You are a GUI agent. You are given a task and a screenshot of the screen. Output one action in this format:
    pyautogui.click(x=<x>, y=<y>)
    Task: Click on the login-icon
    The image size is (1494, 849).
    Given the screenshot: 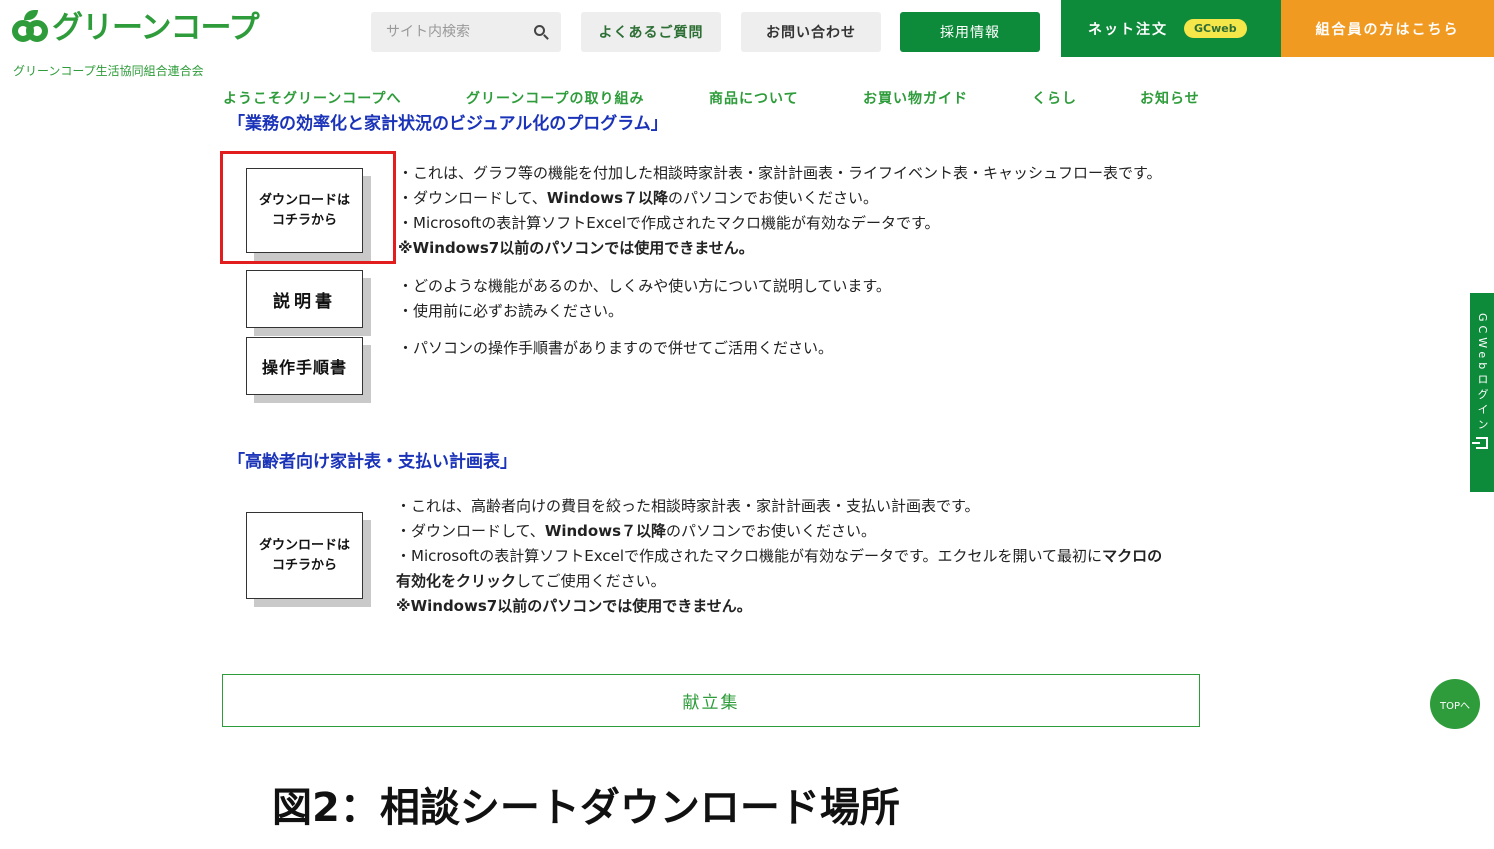 What is the action you would take?
    pyautogui.click(x=1480, y=443)
    